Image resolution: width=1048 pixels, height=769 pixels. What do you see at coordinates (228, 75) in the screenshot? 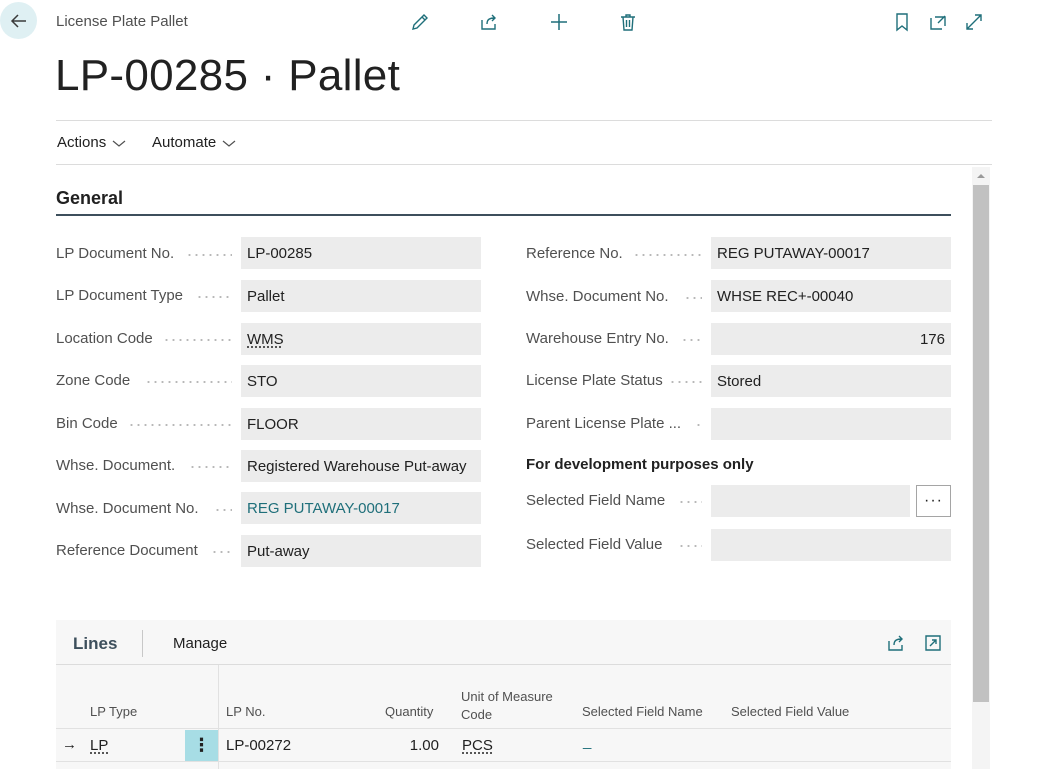
I see `page-title: LP-00285 · Pallet` at bounding box center [228, 75].